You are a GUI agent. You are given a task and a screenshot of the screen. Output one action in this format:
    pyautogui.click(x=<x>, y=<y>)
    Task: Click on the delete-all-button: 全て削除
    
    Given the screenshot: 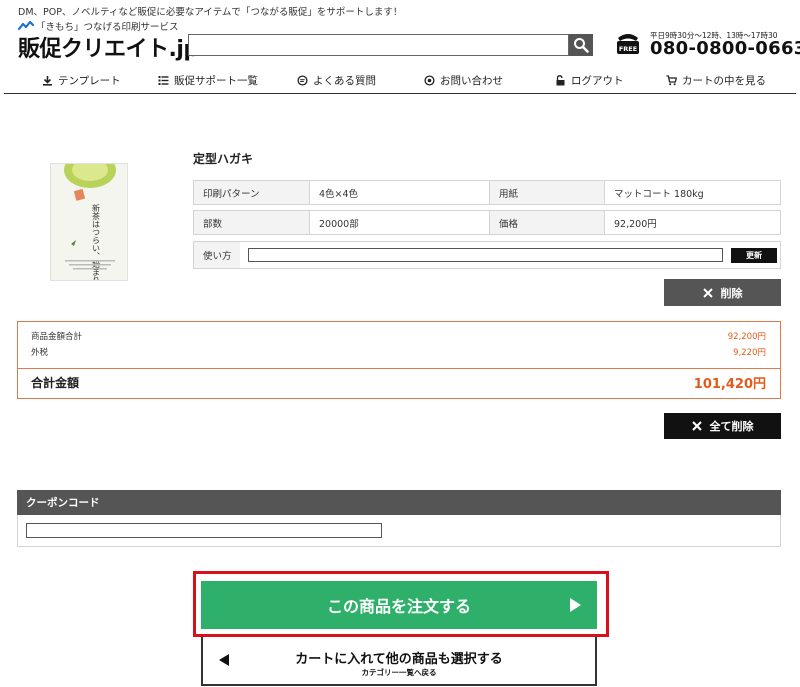 What is the action you would take?
    pyautogui.click(x=722, y=426)
    